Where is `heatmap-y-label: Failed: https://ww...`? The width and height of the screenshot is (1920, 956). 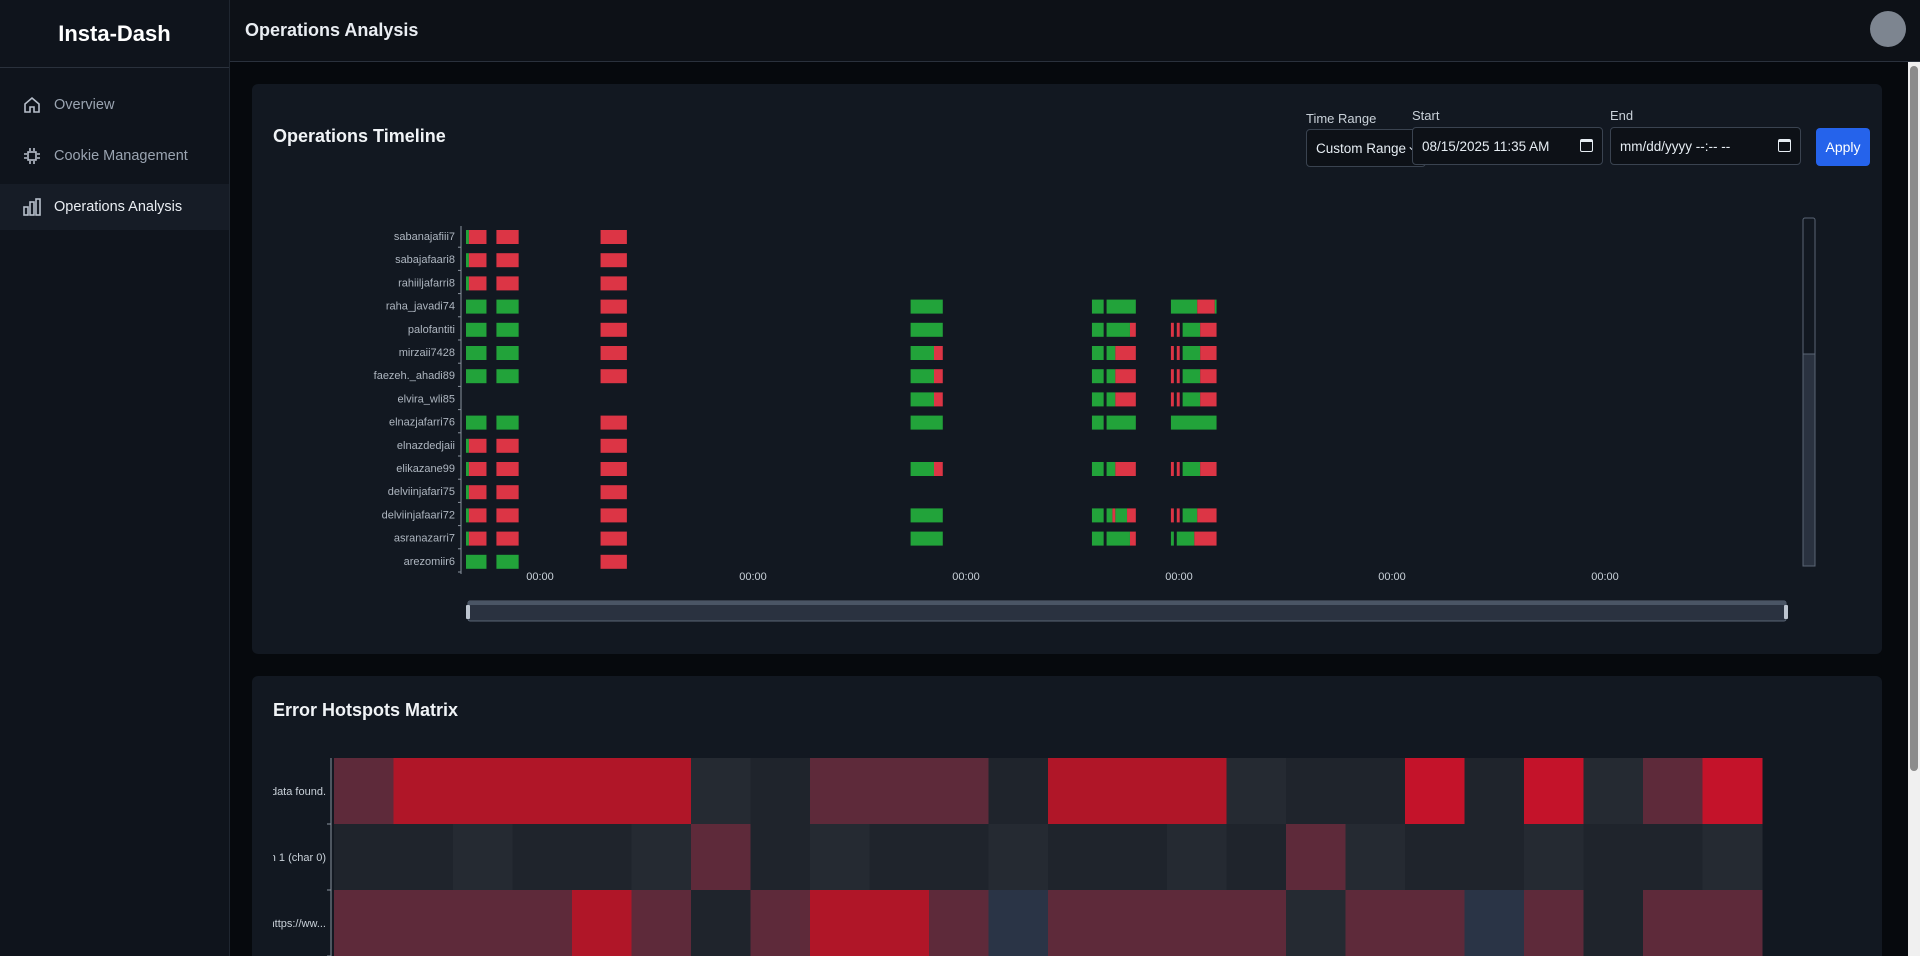
heatmap-y-label: Failed: https://ww... is located at coordinates (289, 924).